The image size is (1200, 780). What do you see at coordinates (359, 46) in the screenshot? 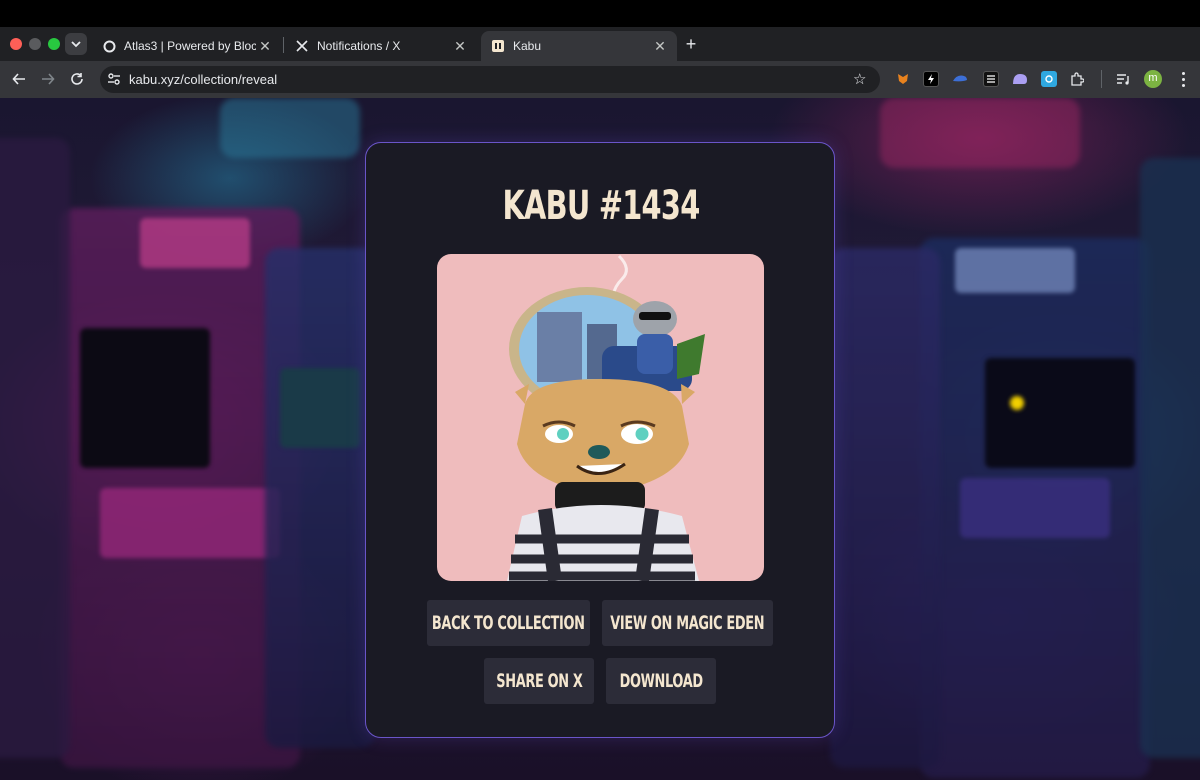
I see `tab-title: Notifications / X` at bounding box center [359, 46].